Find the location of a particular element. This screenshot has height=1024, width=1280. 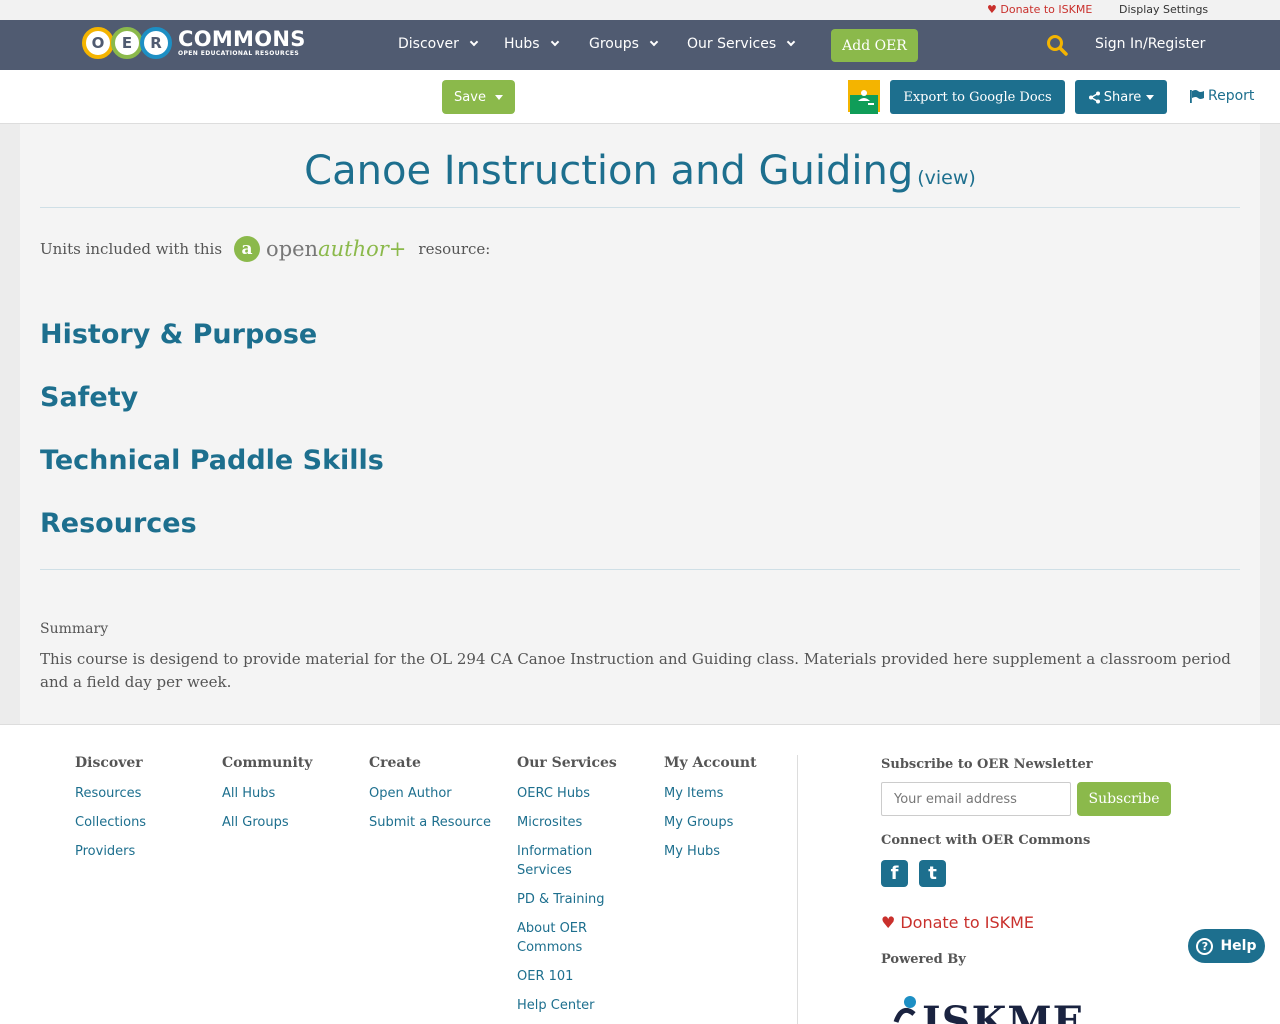

footer-link-resources: Resources is located at coordinates (130, 793).